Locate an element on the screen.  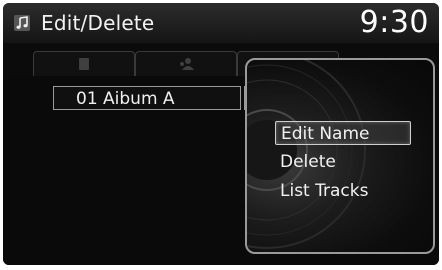
album-icon is located at coordinates (84, 65).